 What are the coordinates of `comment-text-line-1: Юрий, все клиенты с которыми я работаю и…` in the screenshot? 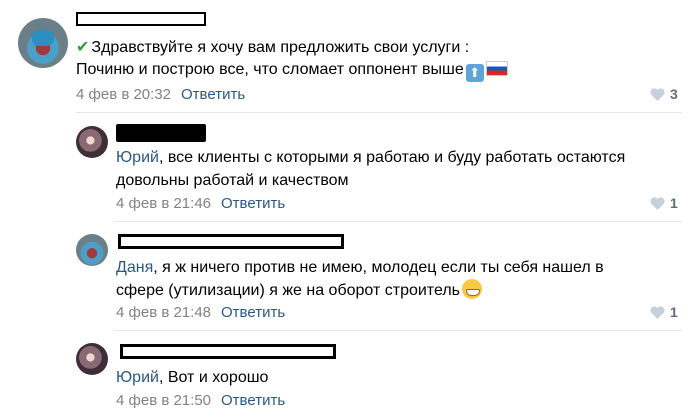 It's located at (371, 157).